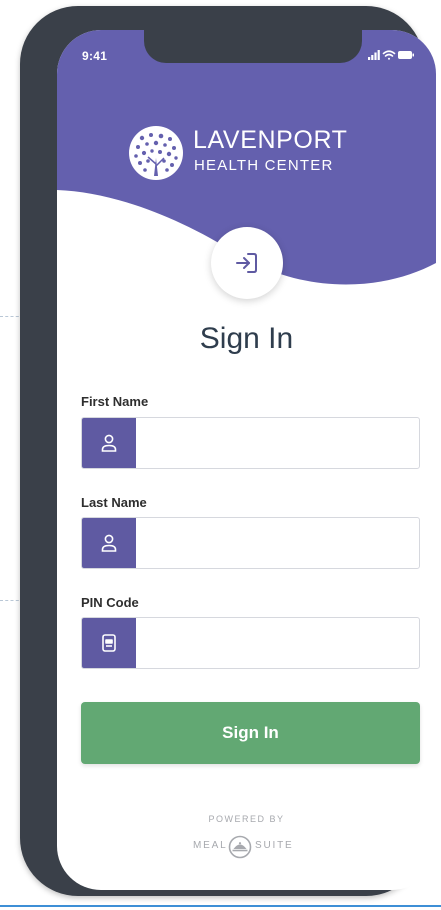 Image resolution: width=441 pixels, height=910 pixels. Describe the element at coordinates (406, 55) in the screenshot. I see `battery-icon` at that location.